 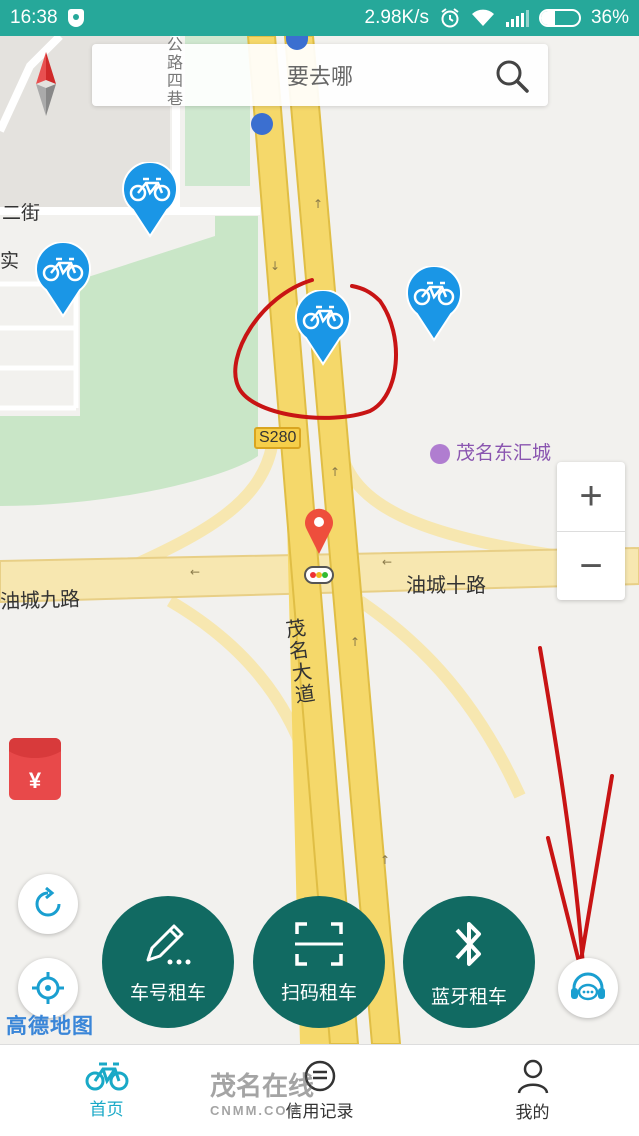 What do you see at coordinates (446, 586) in the screenshot?
I see `map-label-road-ten: 油城十路` at bounding box center [446, 586].